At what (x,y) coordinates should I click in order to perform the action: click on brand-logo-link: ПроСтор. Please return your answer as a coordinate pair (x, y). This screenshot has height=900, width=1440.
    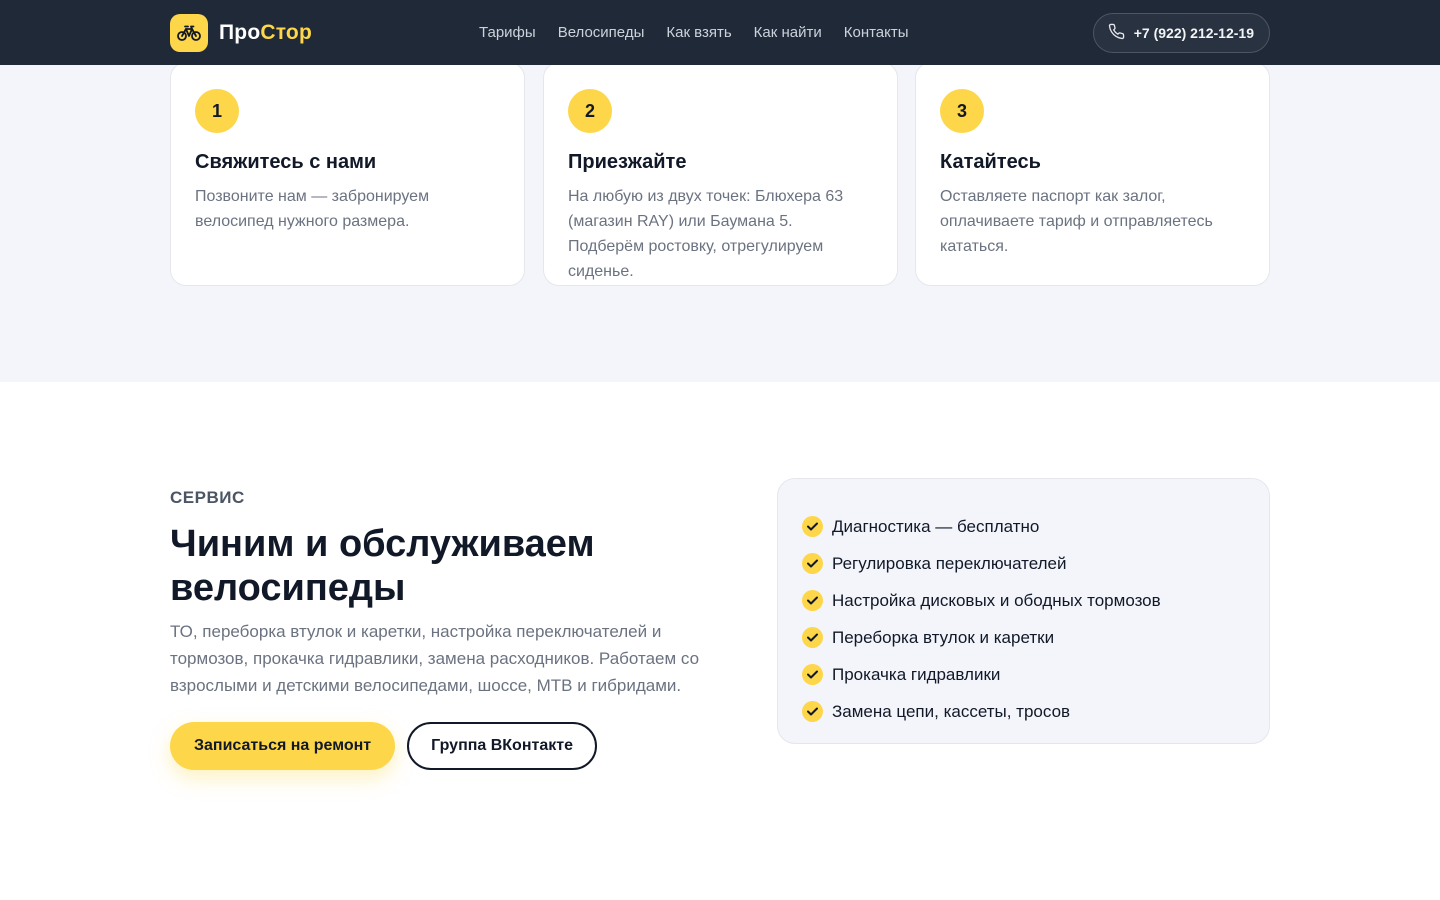
    Looking at the image, I should click on (241, 32).